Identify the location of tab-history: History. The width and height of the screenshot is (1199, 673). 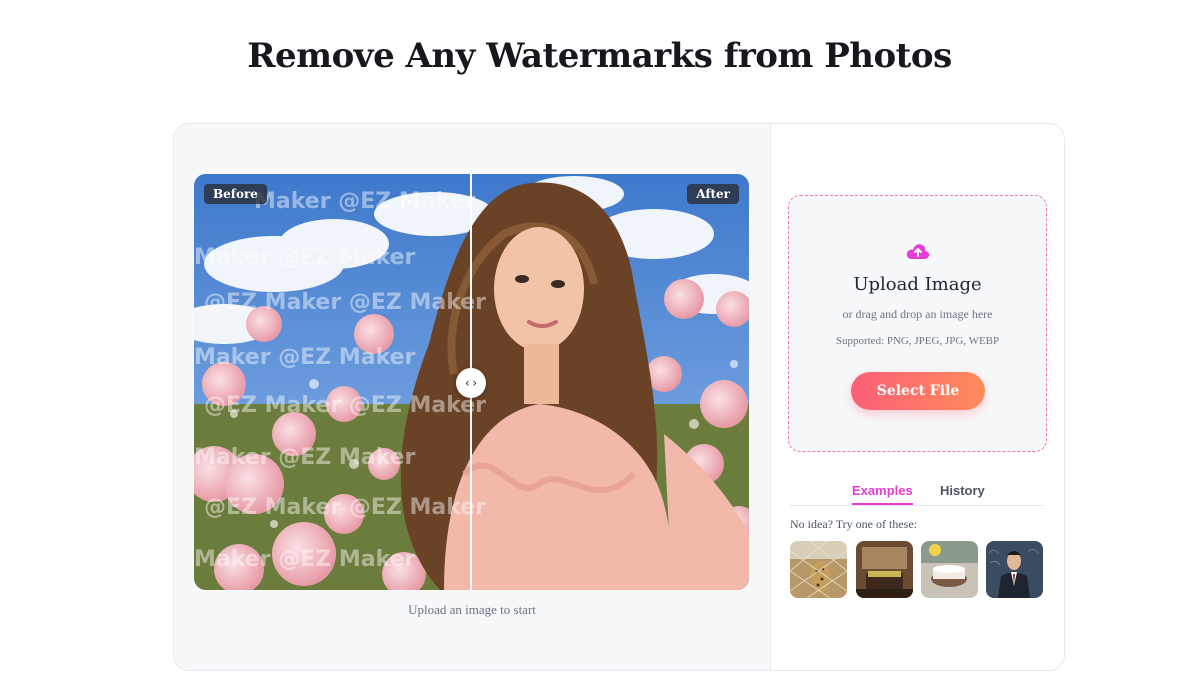
(962, 490).